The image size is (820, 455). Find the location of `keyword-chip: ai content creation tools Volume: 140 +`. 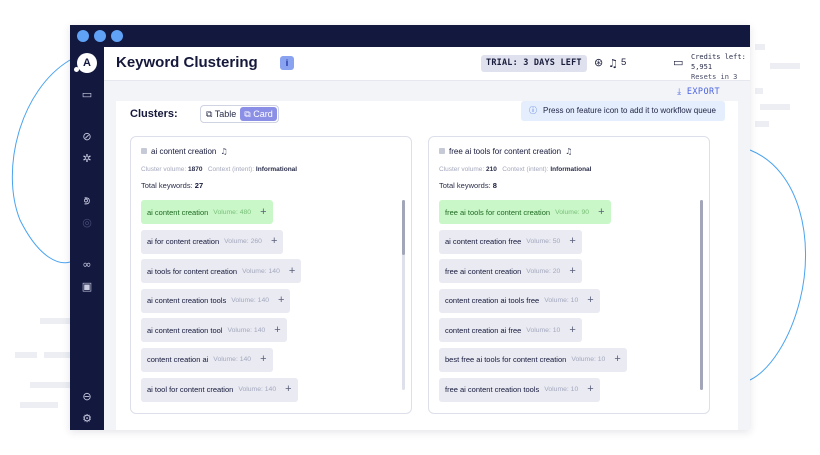

keyword-chip: ai content creation tools Volume: 140 + is located at coordinates (216, 300).